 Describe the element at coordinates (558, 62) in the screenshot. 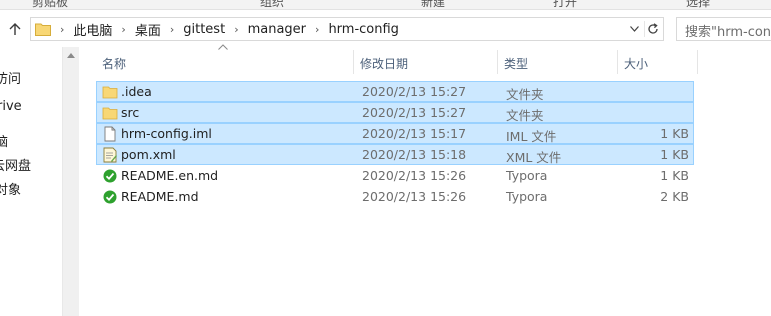

I see `column-header-type: 类型` at that location.